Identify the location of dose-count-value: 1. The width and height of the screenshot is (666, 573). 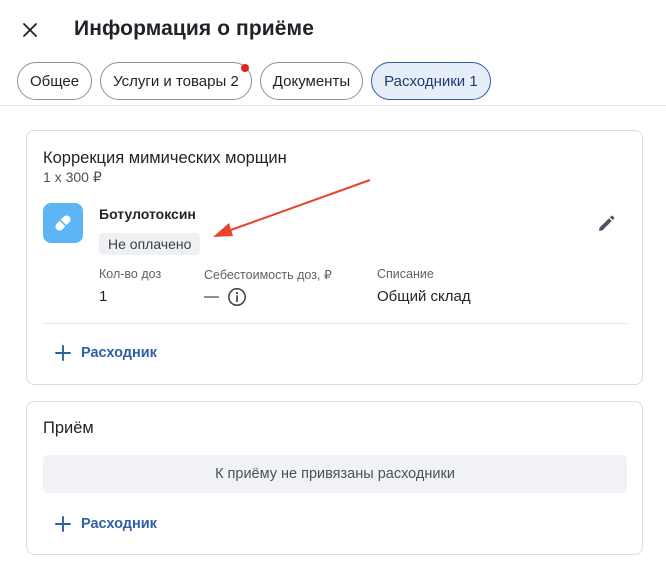
(103, 296).